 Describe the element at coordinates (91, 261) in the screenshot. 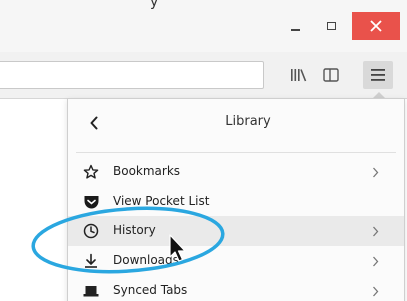

I see `download-icon` at that location.